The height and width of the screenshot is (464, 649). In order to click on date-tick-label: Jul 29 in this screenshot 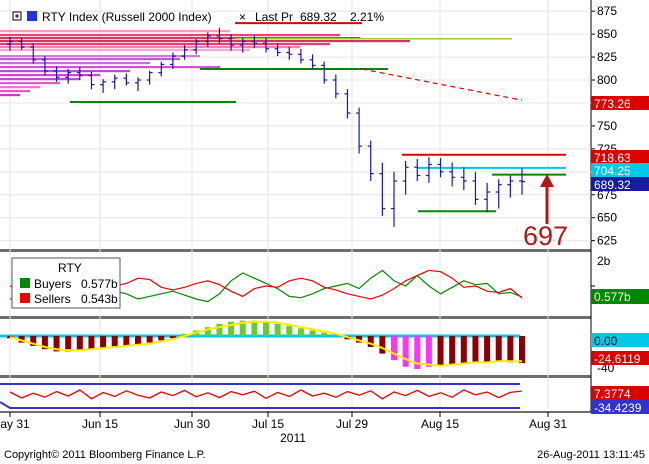, I will do `click(352, 424)`.